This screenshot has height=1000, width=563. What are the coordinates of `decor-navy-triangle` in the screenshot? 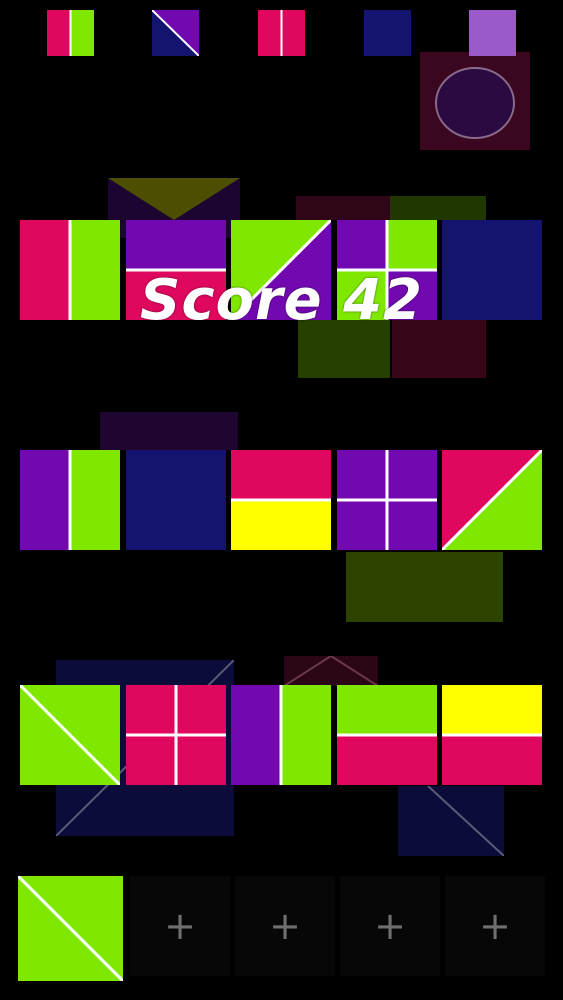 It's located at (451, 821).